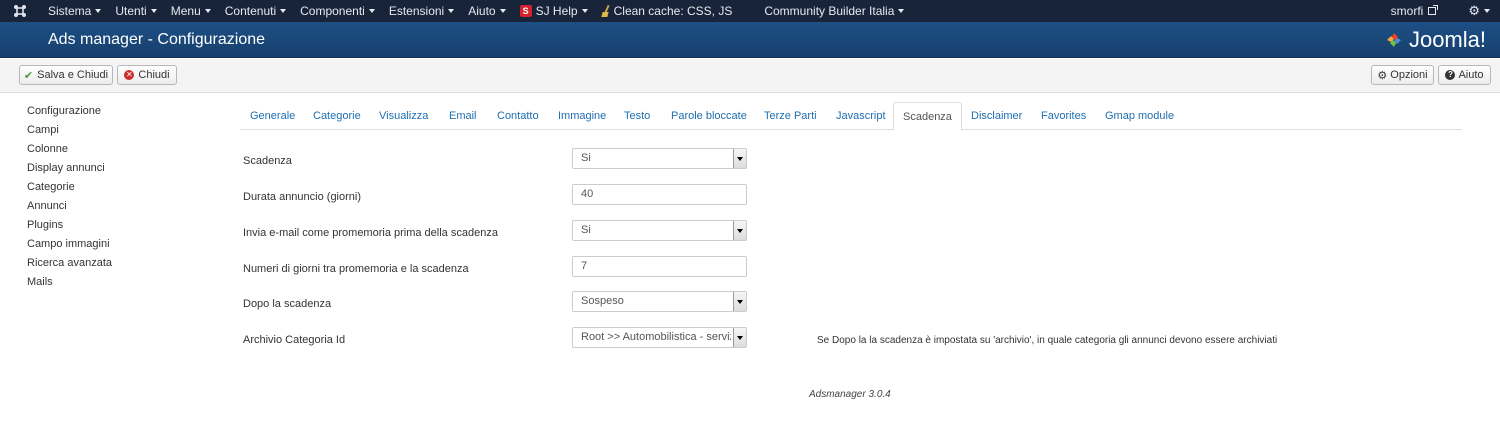 This screenshot has height=446, width=1500. Describe the element at coordinates (1393, 40) in the screenshot. I see `joomla-logo-icon` at that location.